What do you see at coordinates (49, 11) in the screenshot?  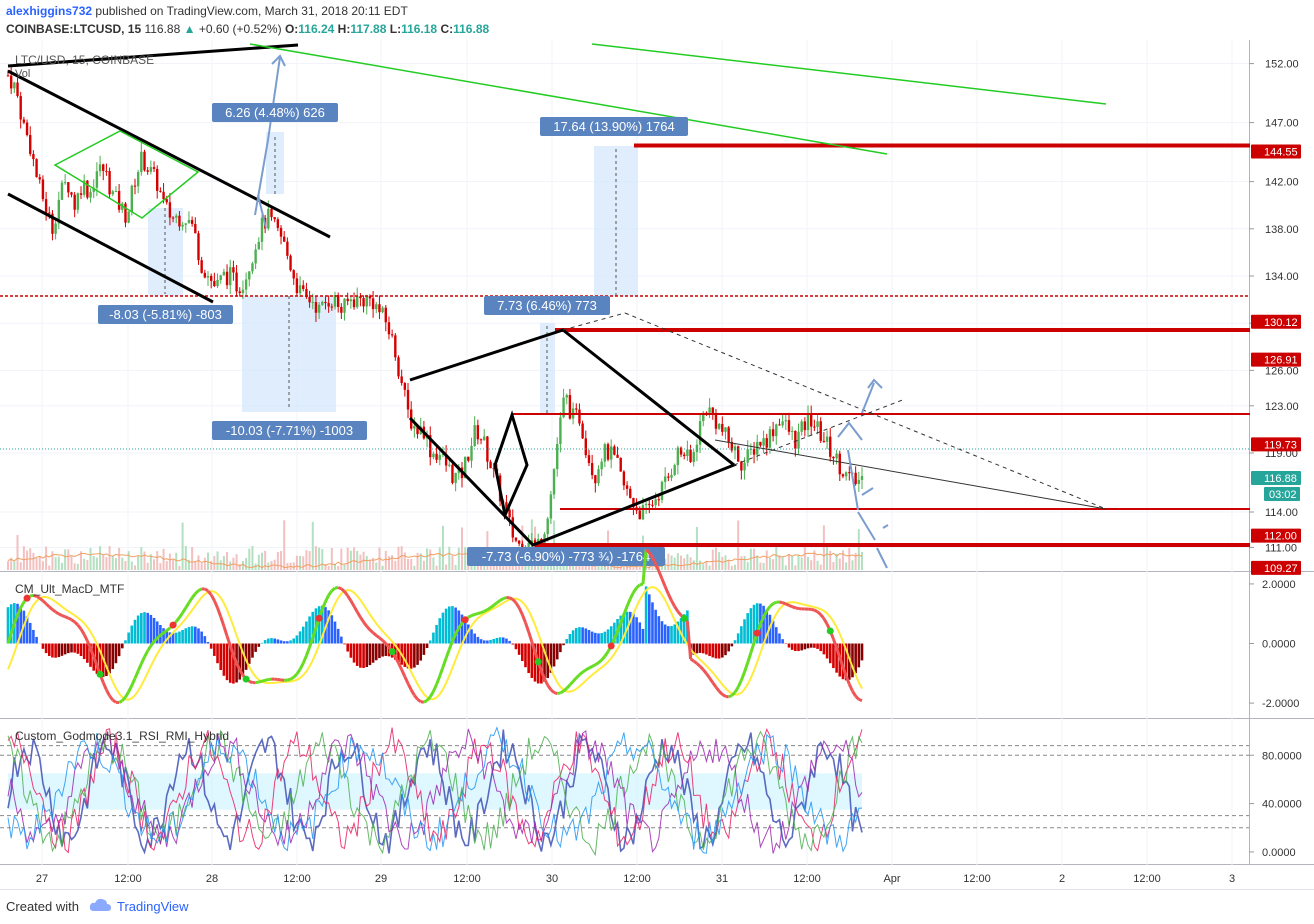 I see `author-link: alexhiggins732` at bounding box center [49, 11].